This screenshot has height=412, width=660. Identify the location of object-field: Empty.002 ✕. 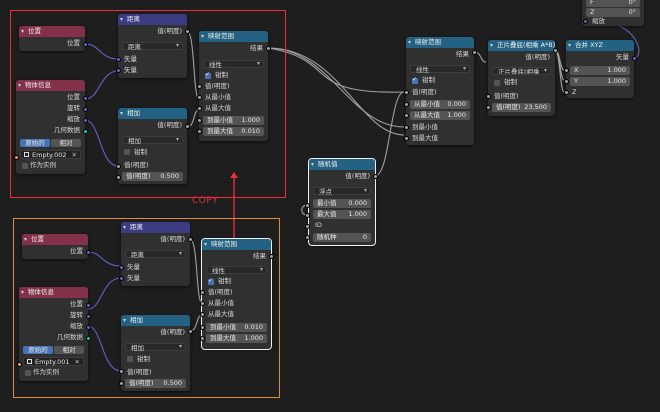
(50, 154).